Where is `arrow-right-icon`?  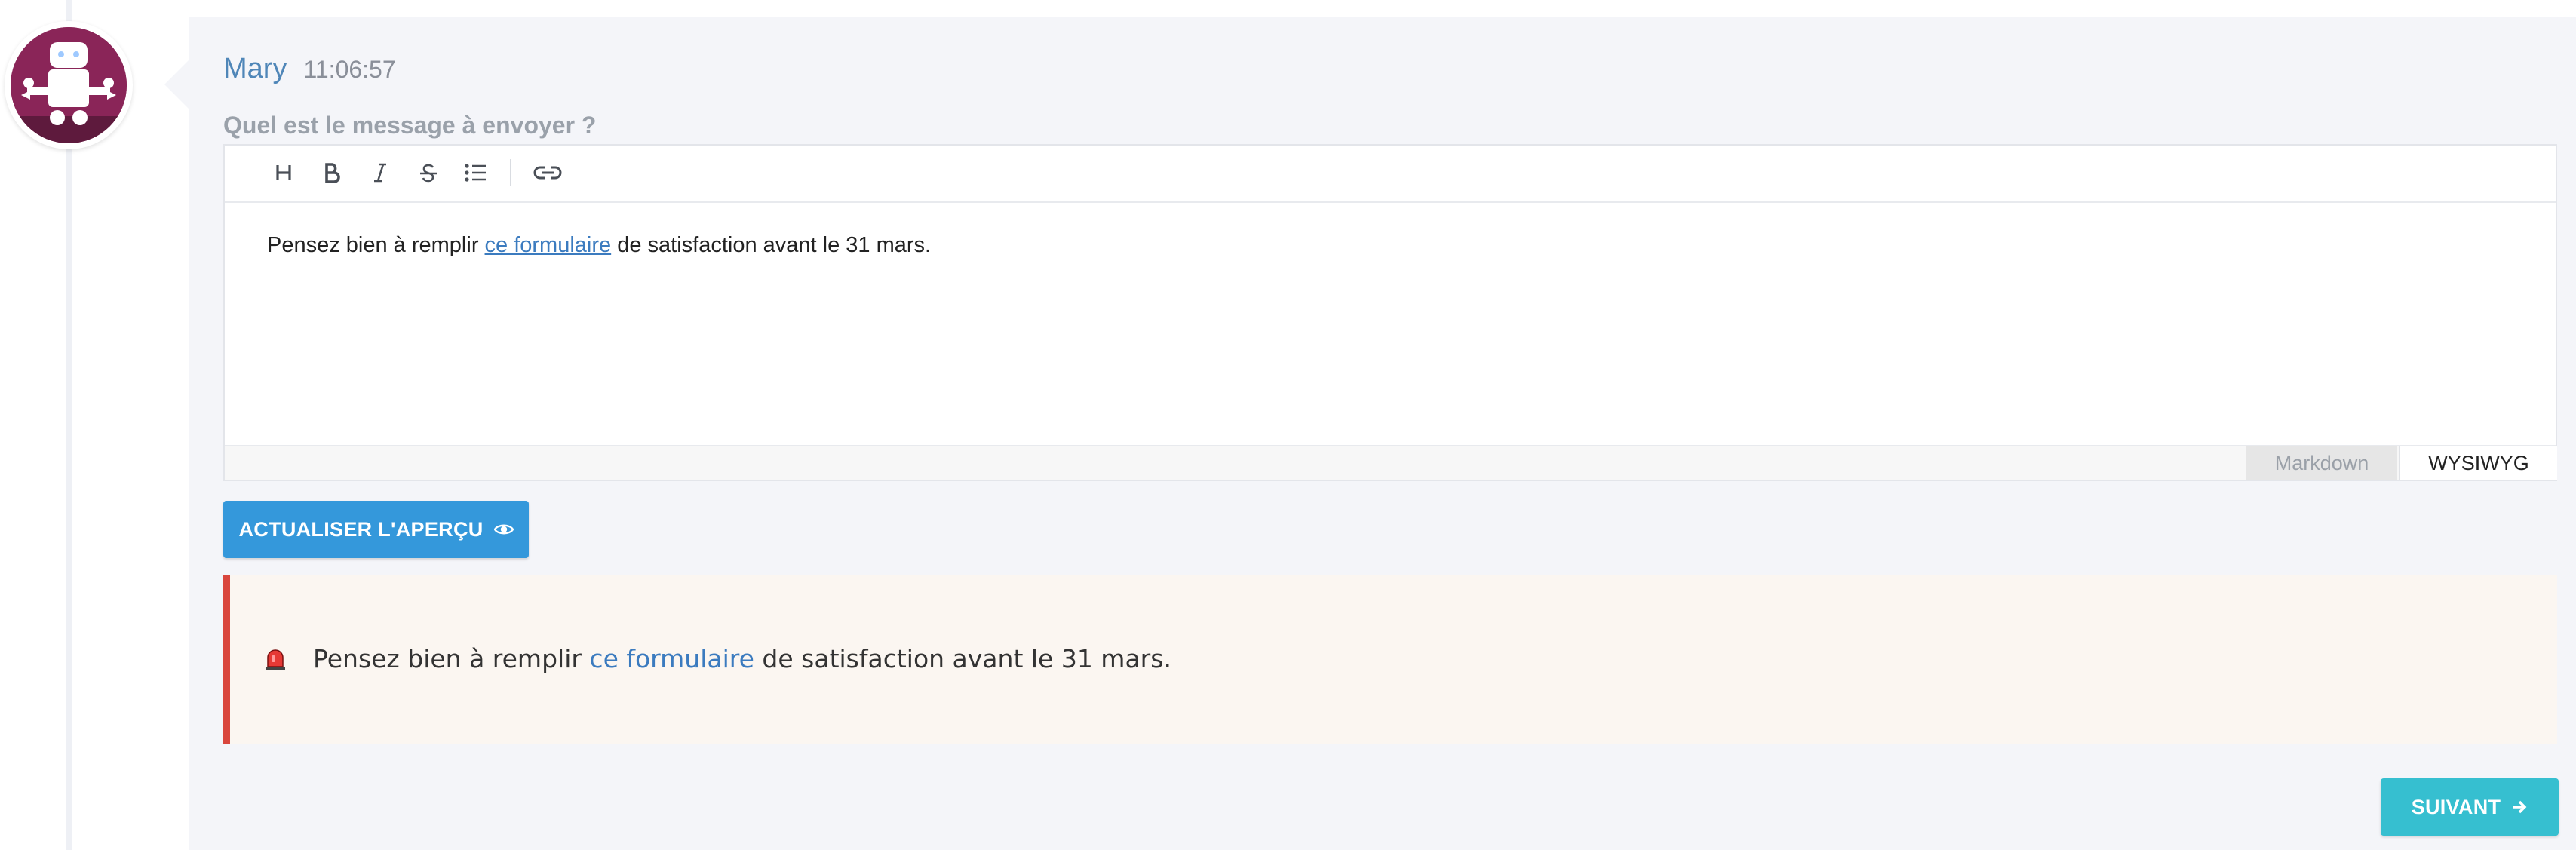
arrow-right-icon is located at coordinates (2520, 807).